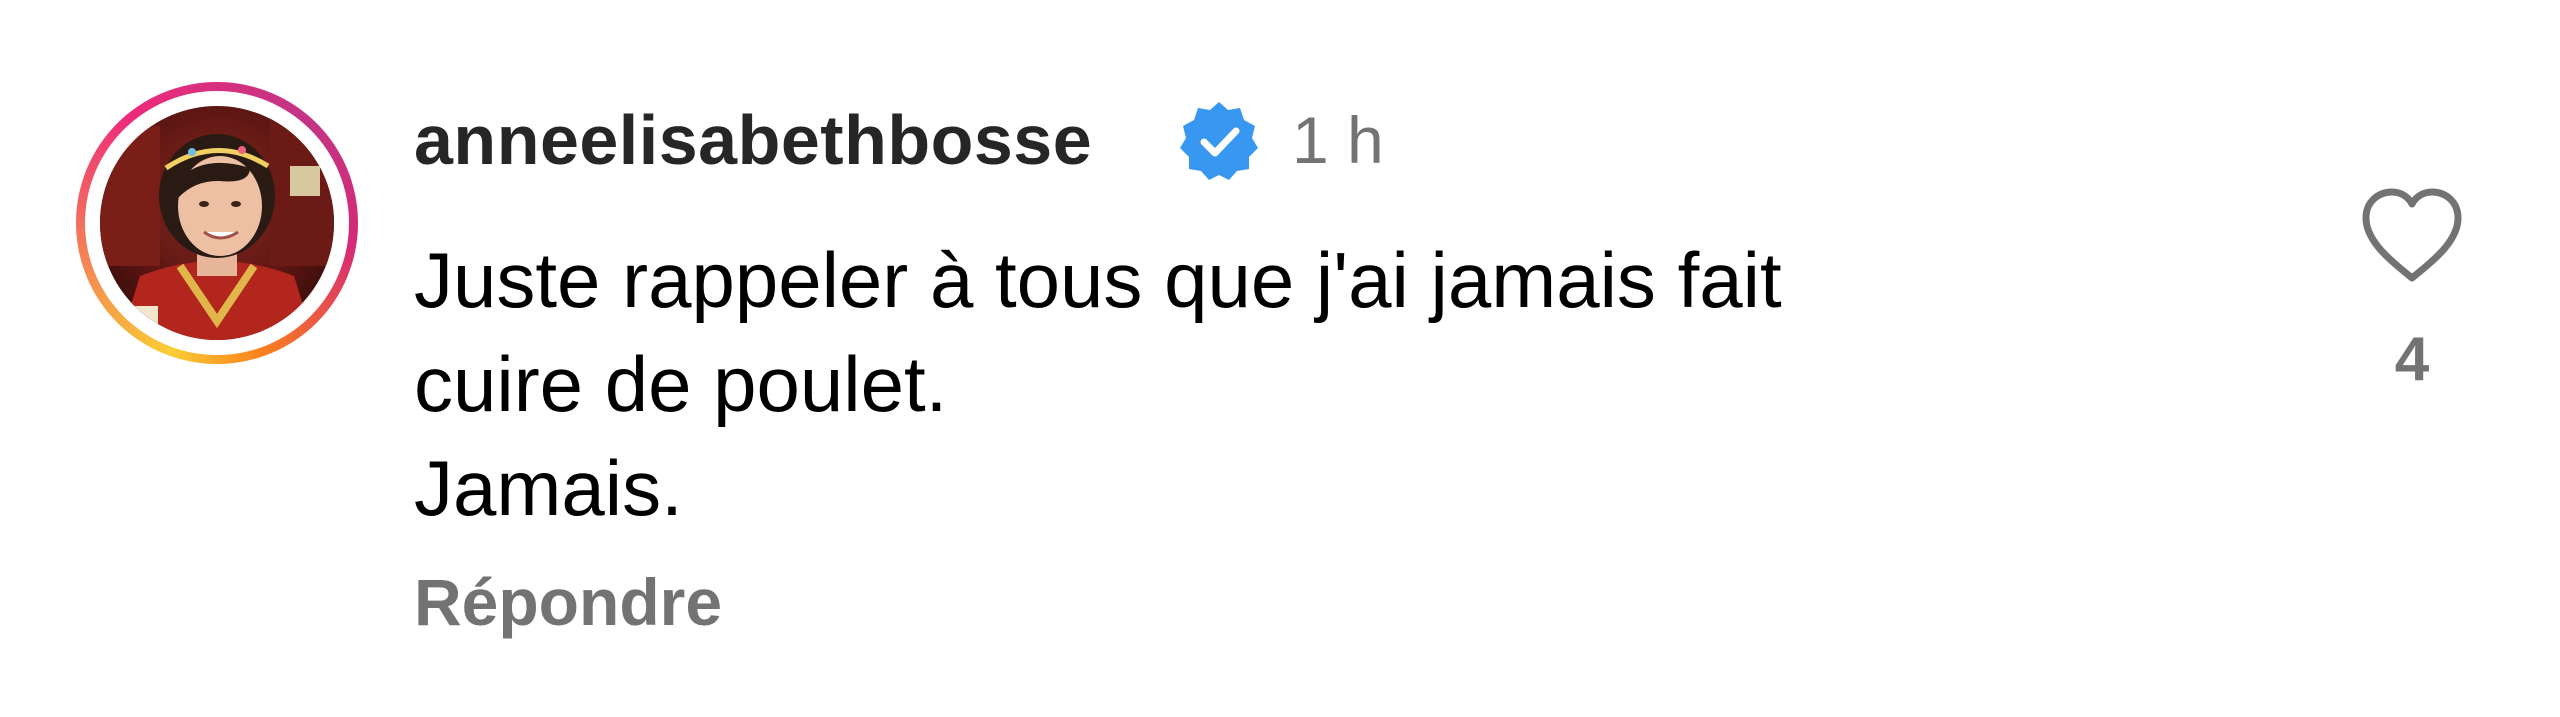  Describe the element at coordinates (568, 602) in the screenshot. I see `reply-button: Répondre` at that location.